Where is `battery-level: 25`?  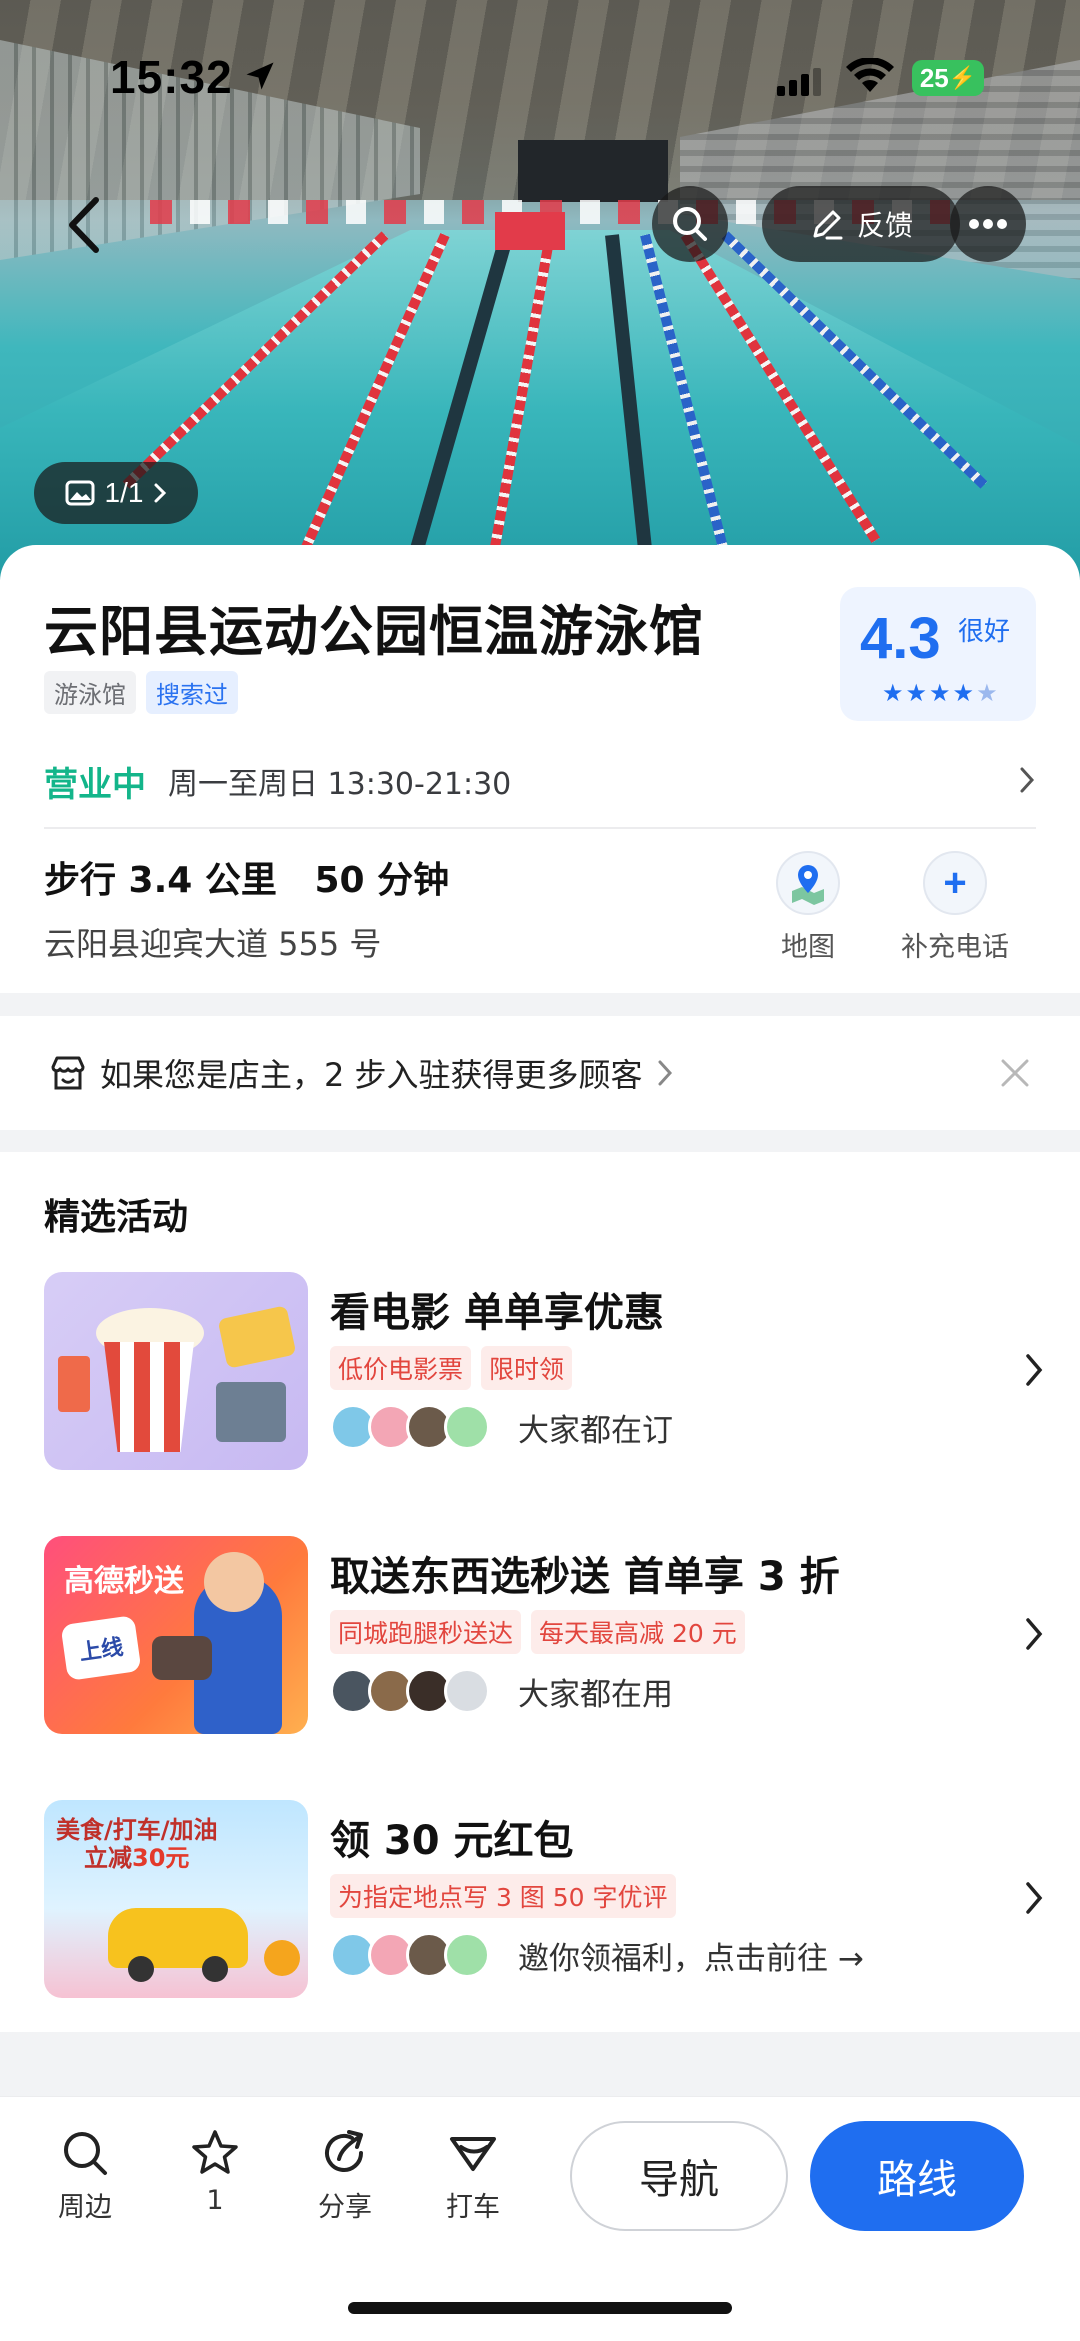 battery-level: 25 is located at coordinates (934, 77).